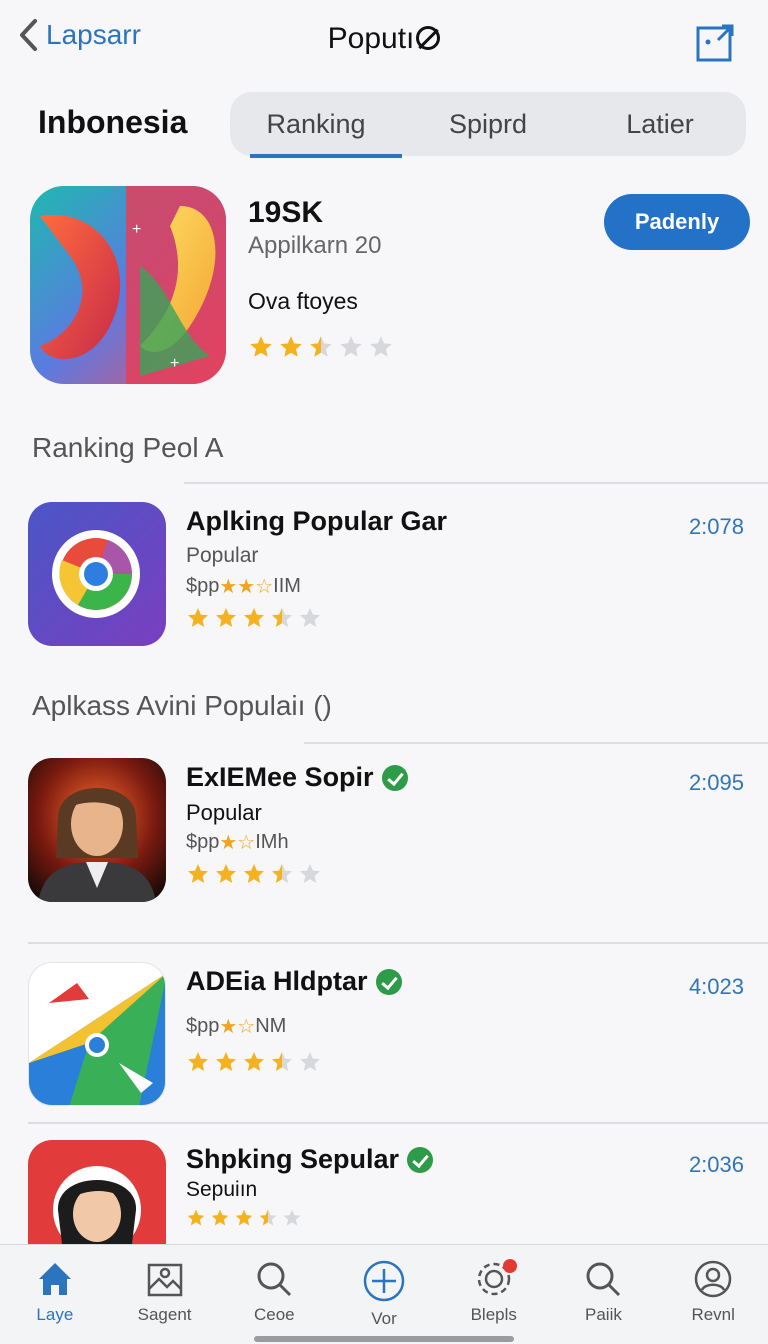  Describe the element at coordinates (182, 705) in the screenshot. I see `section-title-popular: Aplkass Avini Populaiı ()` at that location.